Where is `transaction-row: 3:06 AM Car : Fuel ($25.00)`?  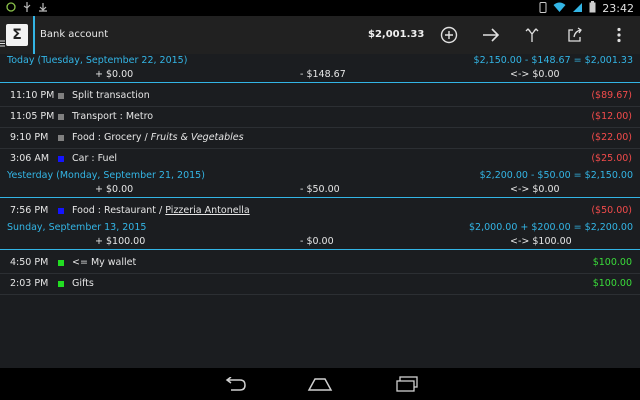
transaction-row: 3:06 AM Car : Fuel ($25.00) is located at coordinates (320, 159).